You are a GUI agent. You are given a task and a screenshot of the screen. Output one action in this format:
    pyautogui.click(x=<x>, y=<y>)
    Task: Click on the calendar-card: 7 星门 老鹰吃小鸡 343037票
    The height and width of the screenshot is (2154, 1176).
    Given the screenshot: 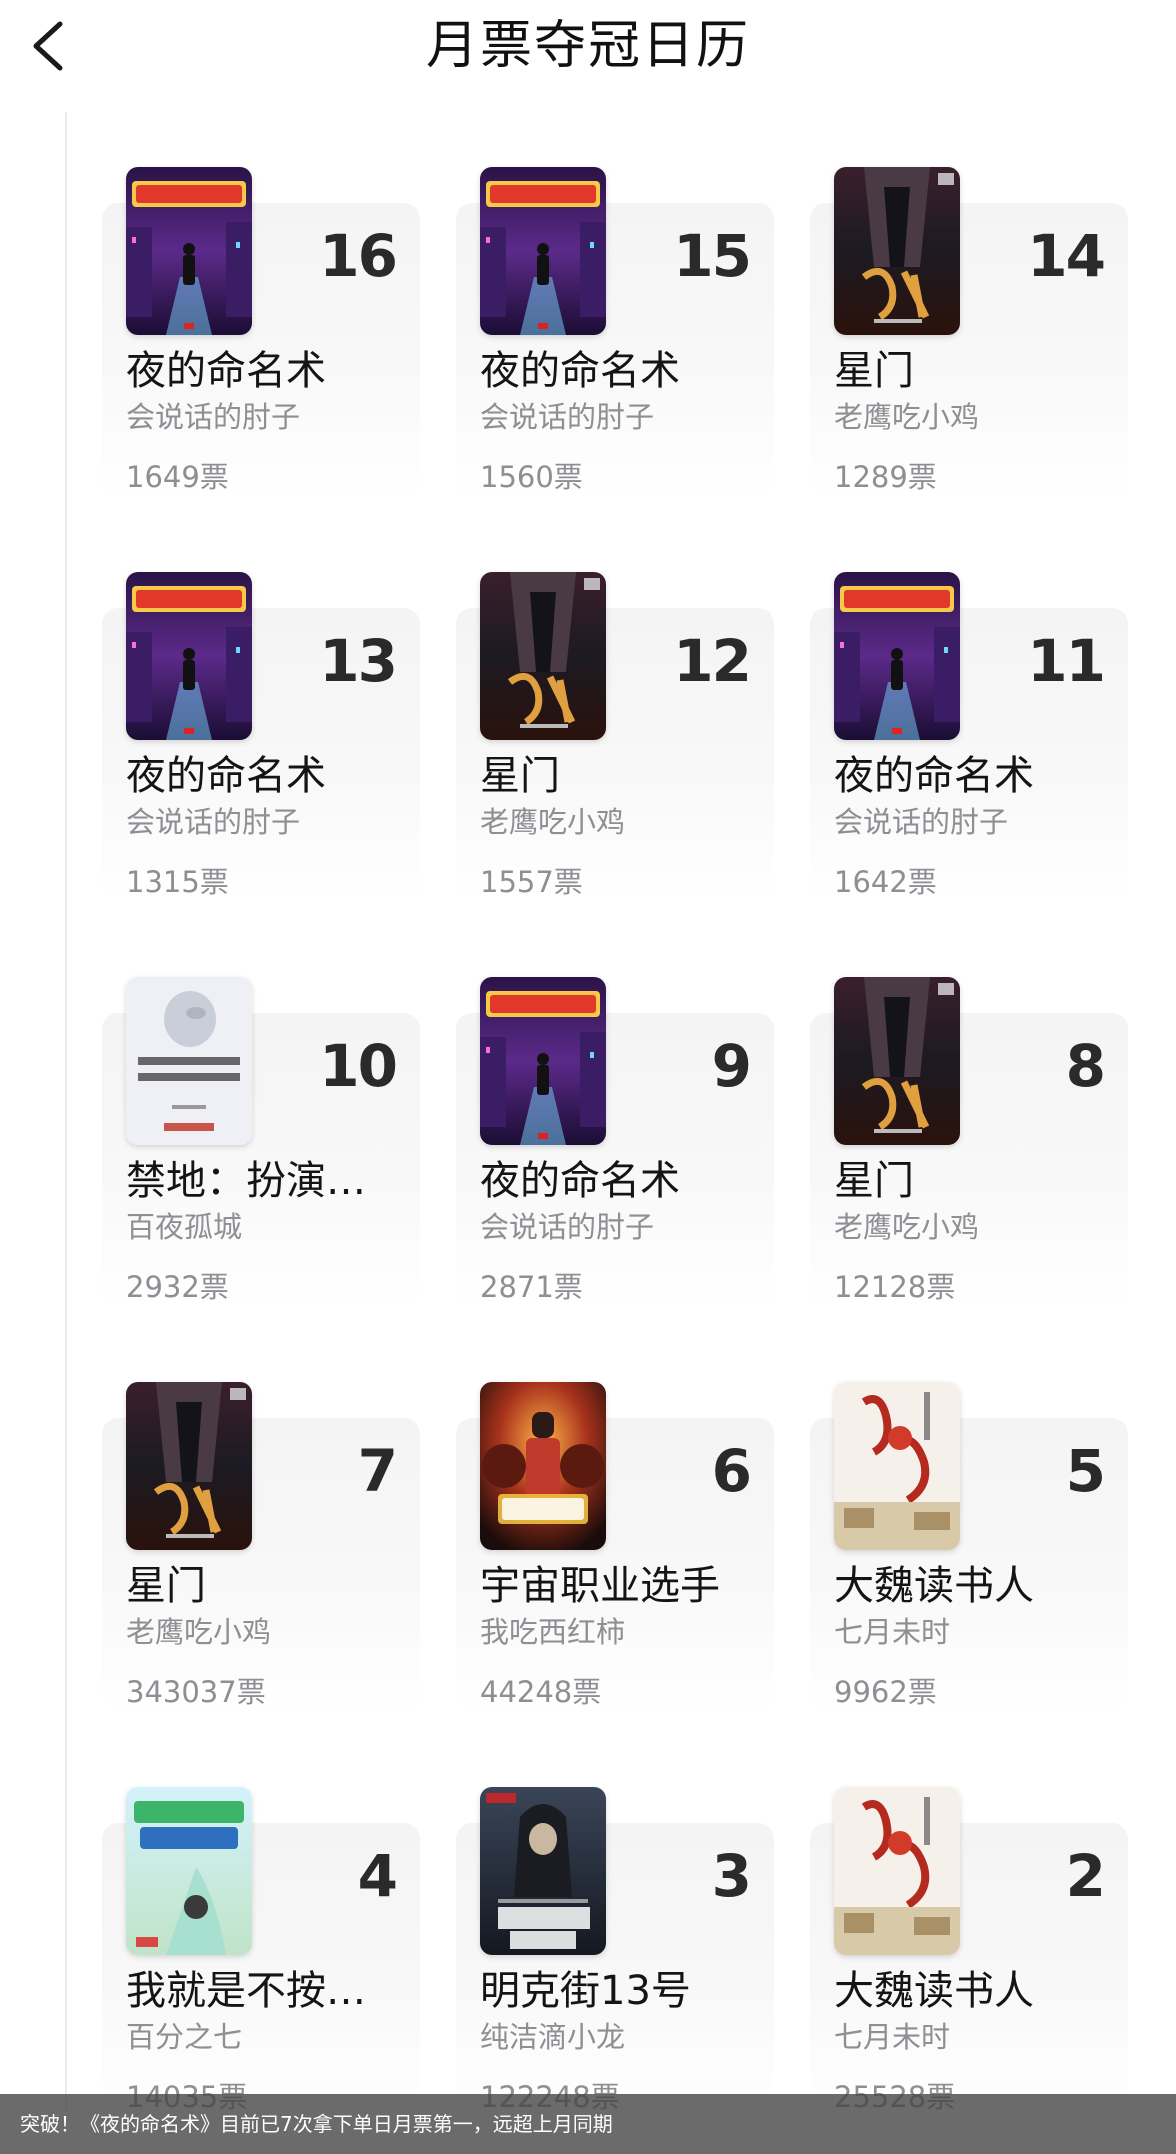 What is the action you would take?
    pyautogui.click(x=261, y=1547)
    